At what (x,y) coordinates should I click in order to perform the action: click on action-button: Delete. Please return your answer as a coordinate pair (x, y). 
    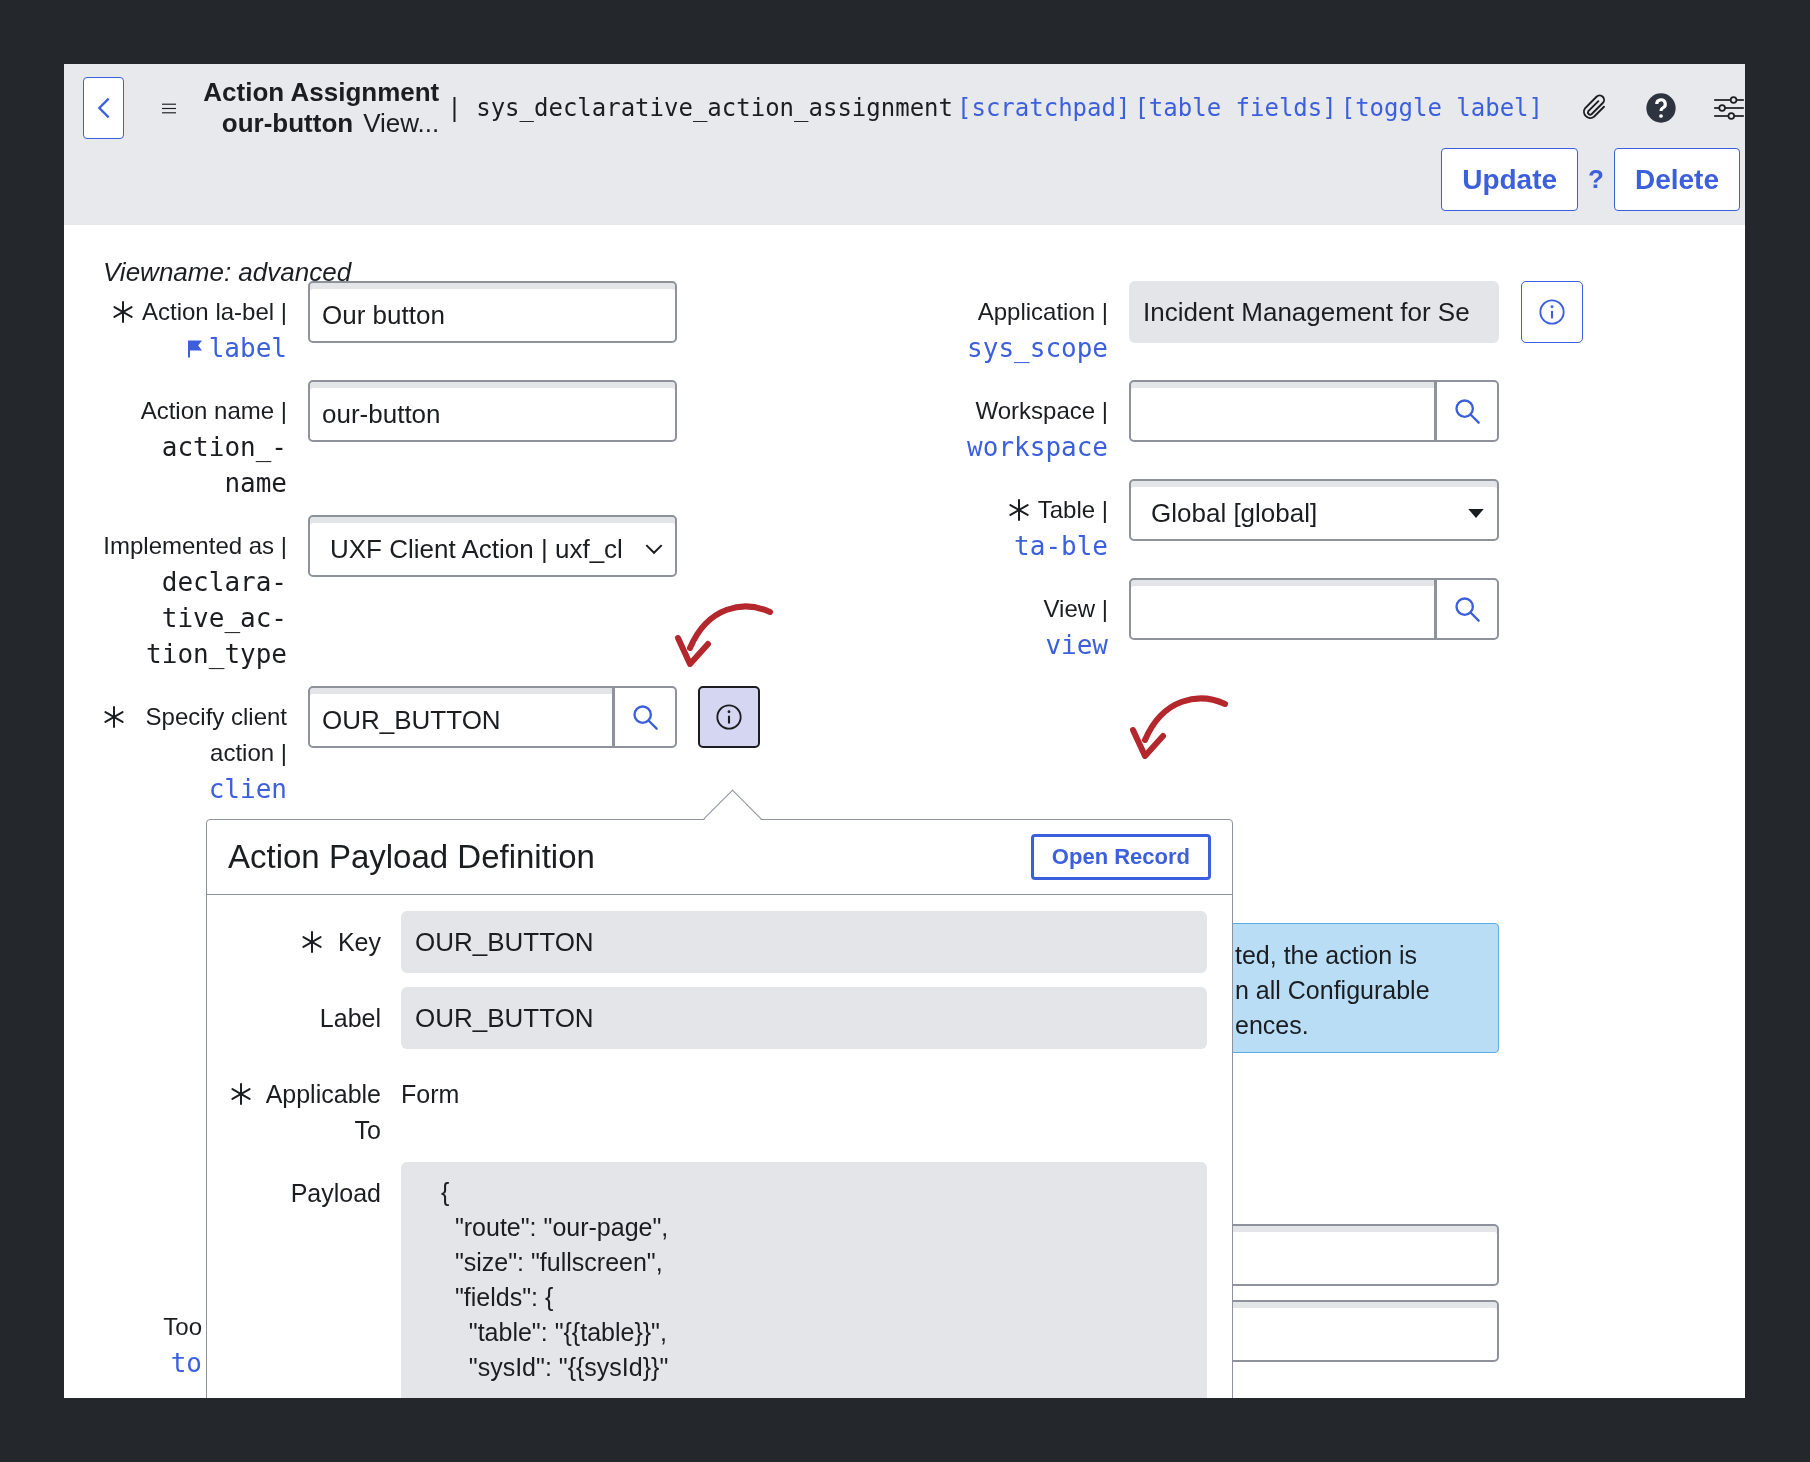
    Looking at the image, I should click on (1676, 179).